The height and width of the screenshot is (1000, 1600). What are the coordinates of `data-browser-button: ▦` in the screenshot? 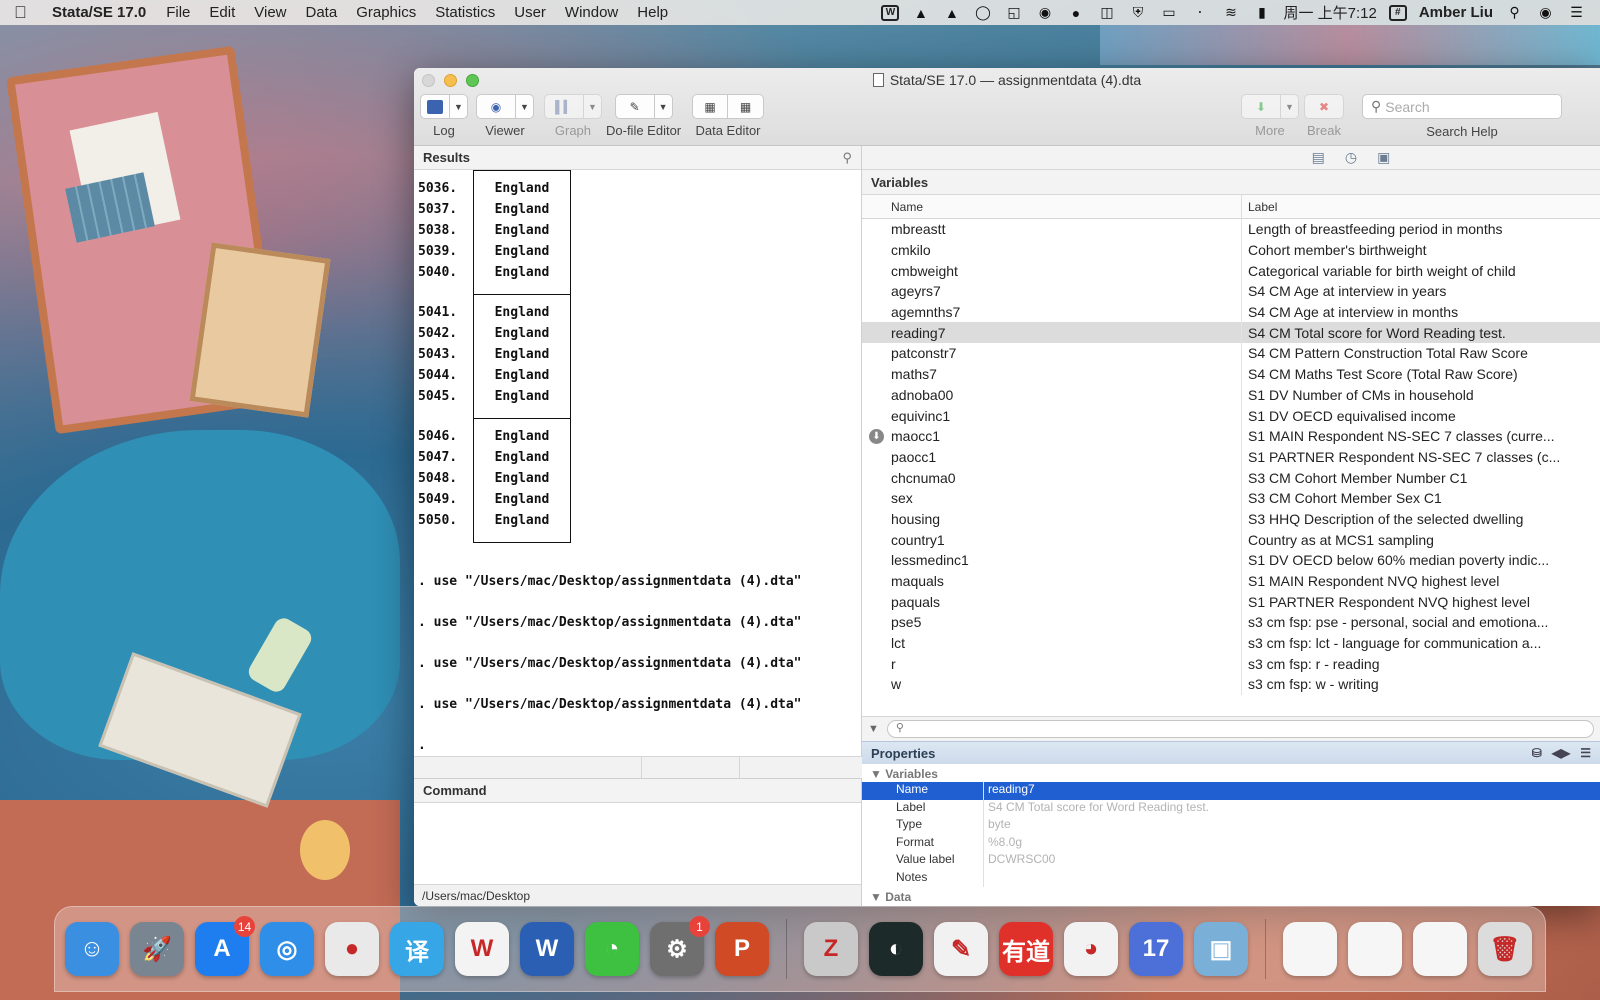 It's located at (746, 106).